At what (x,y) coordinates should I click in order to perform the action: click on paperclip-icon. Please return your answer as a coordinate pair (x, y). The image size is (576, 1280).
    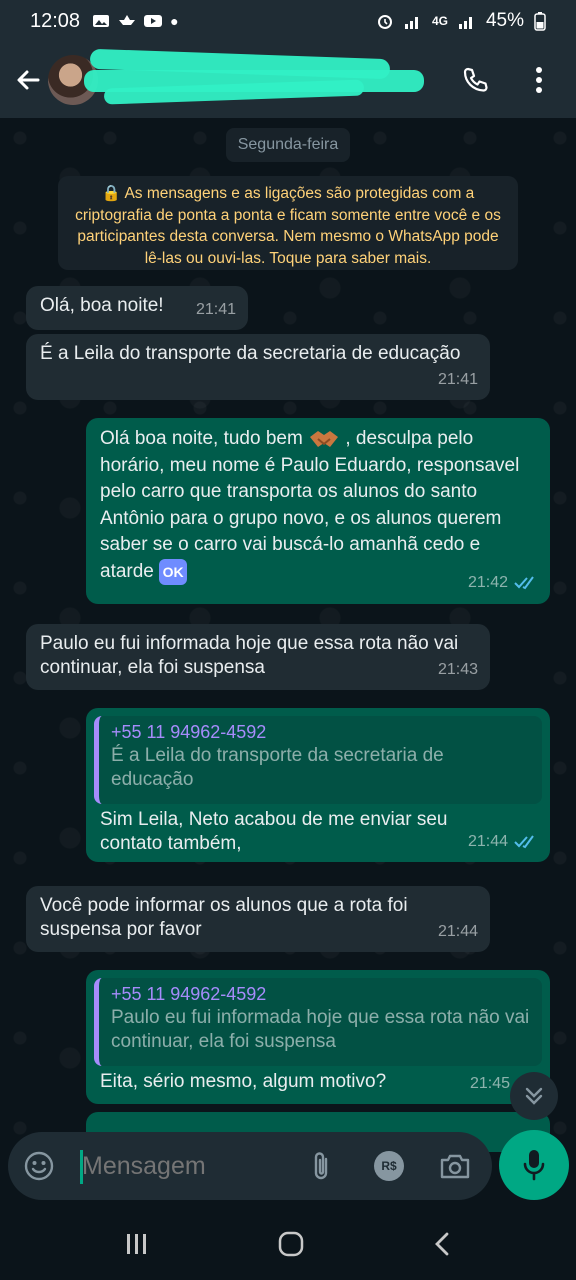
    Looking at the image, I should click on (321, 1166).